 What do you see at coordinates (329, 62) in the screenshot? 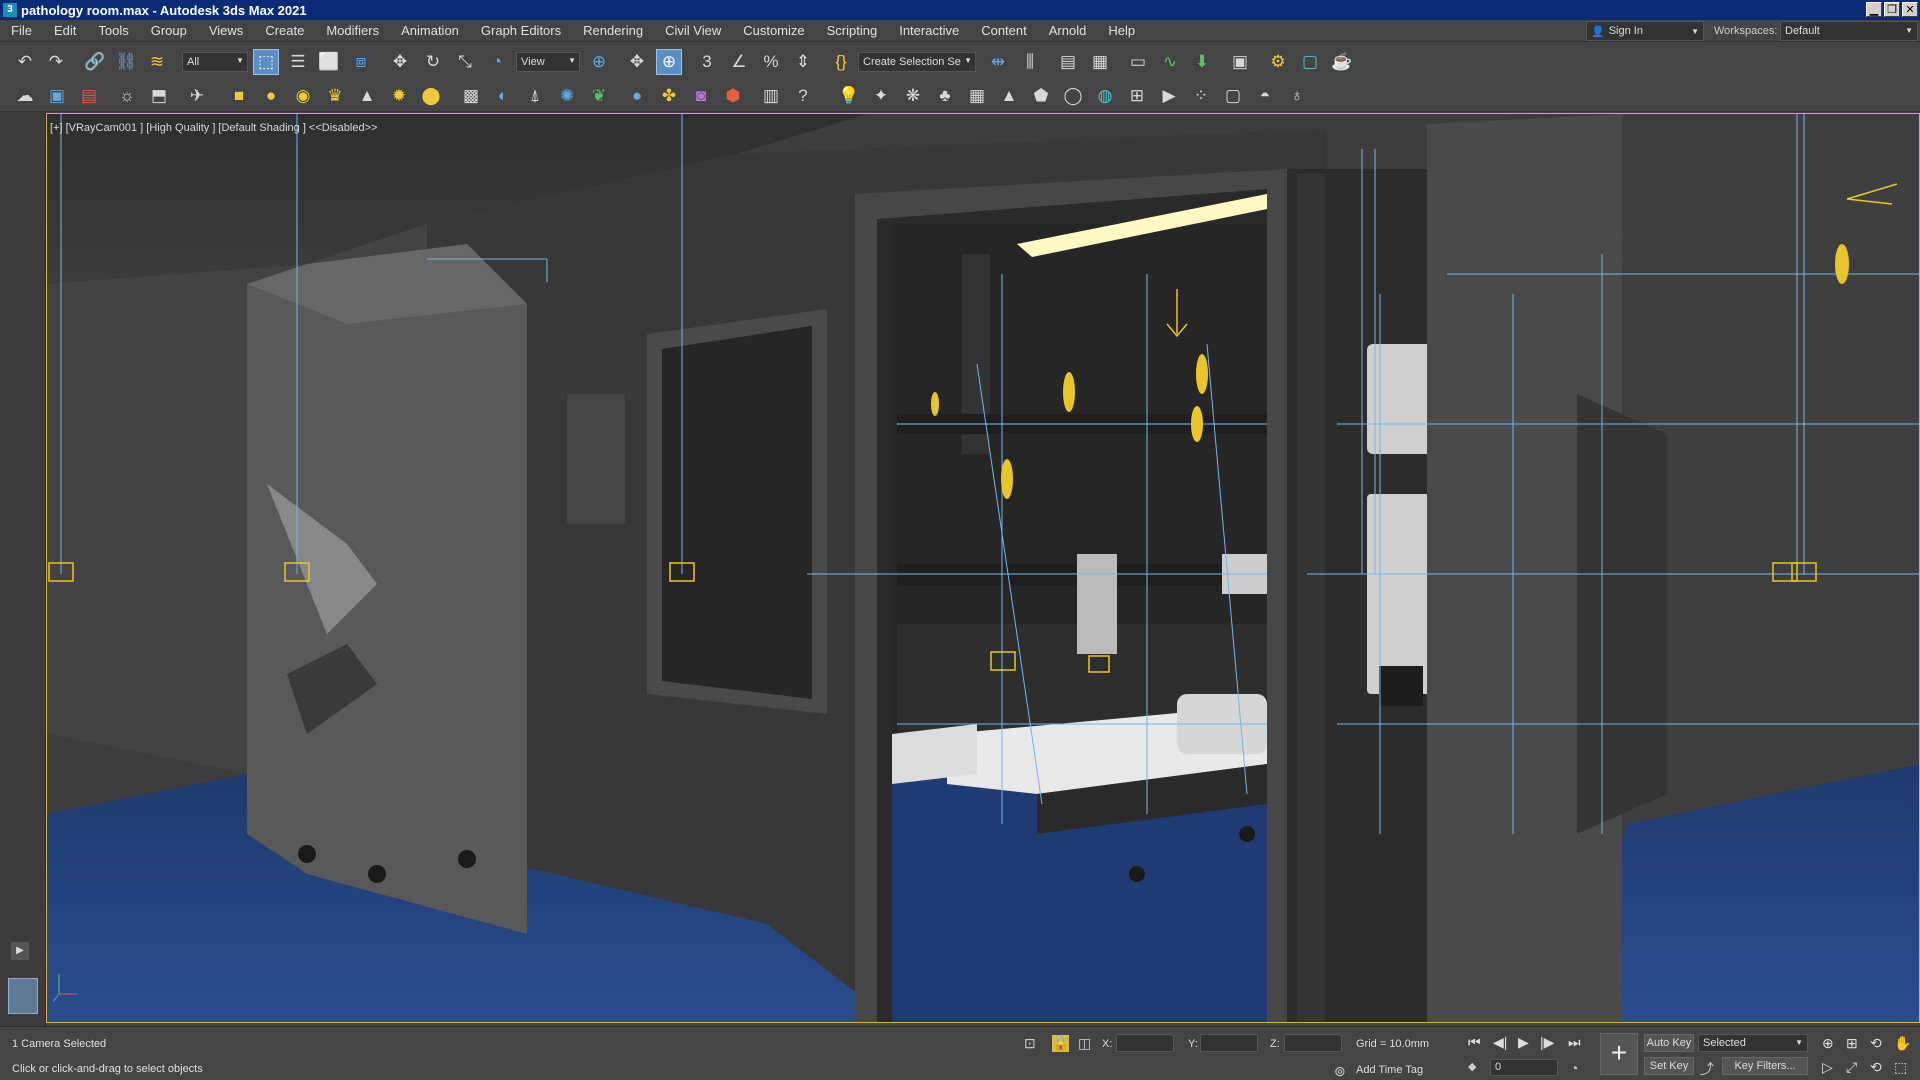
I see `rectangular-selection-icon: ⬜` at bounding box center [329, 62].